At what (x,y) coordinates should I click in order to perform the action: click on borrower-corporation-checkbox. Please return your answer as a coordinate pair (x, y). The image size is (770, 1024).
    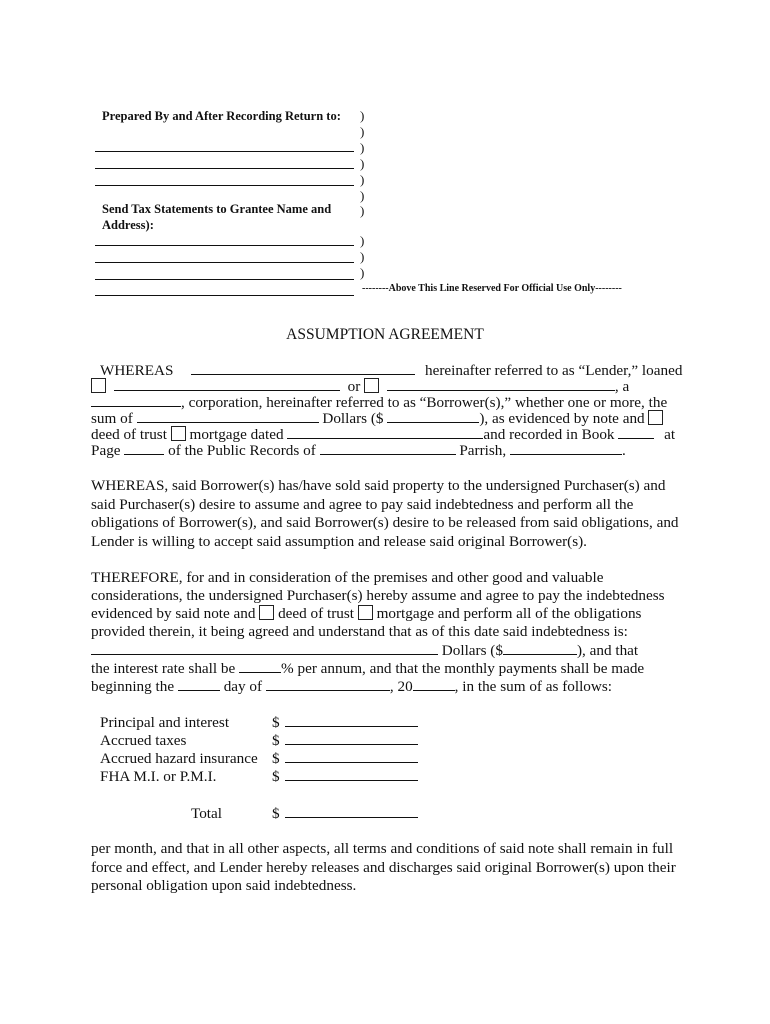
    Looking at the image, I should click on (372, 385).